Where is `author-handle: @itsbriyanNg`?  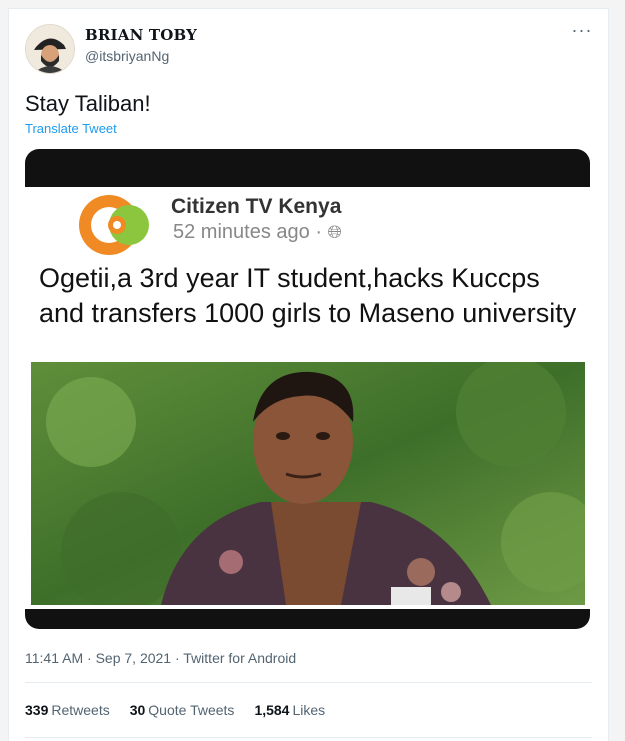
author-handle: @itsbriyanNg is located at coordinates (127, 56).